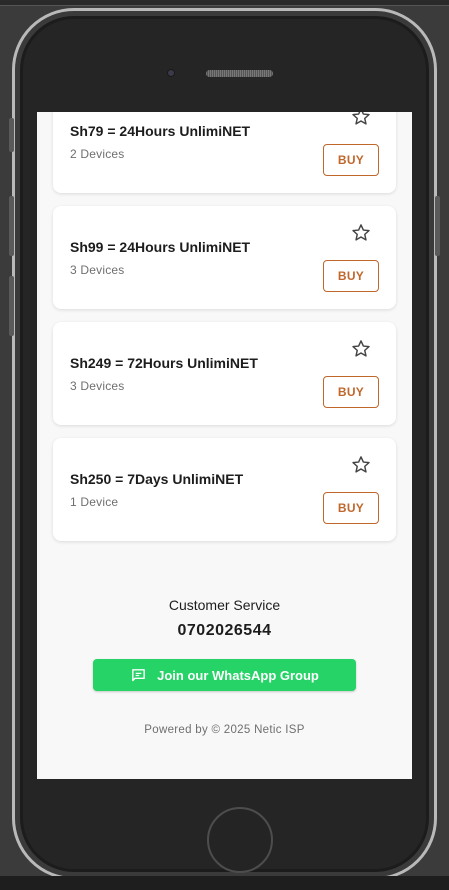  What do you see at coordinates (224, 883) in the screenshot?
I see `bottom-strip` at bounding box center [224, 883].